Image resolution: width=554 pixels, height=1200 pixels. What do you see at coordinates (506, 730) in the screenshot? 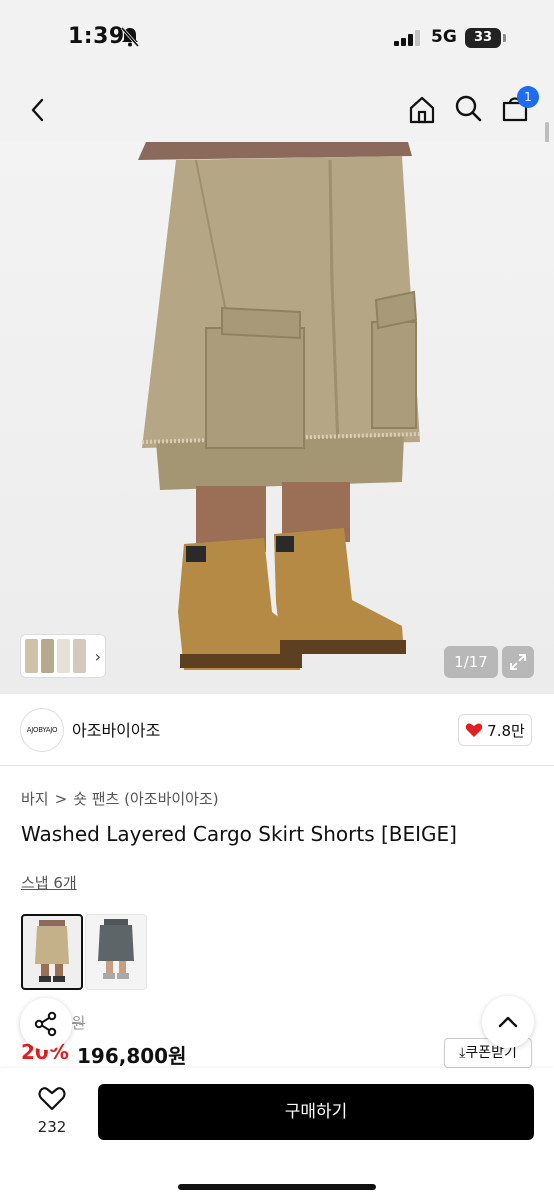
I see `brand-like-count: 7.8만` at bounding box center [506, 730].